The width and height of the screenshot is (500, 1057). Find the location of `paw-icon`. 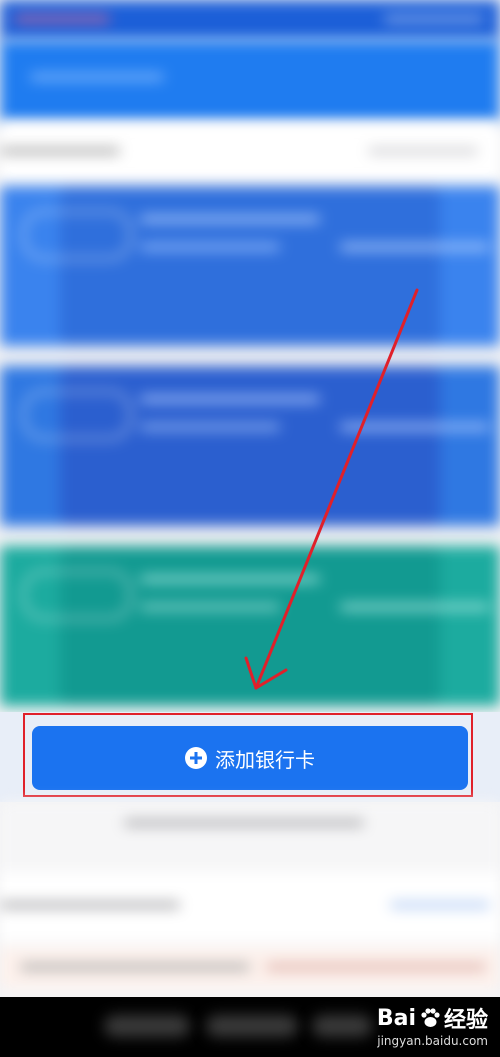

paw-icon is located at coordinates (430, 1017).